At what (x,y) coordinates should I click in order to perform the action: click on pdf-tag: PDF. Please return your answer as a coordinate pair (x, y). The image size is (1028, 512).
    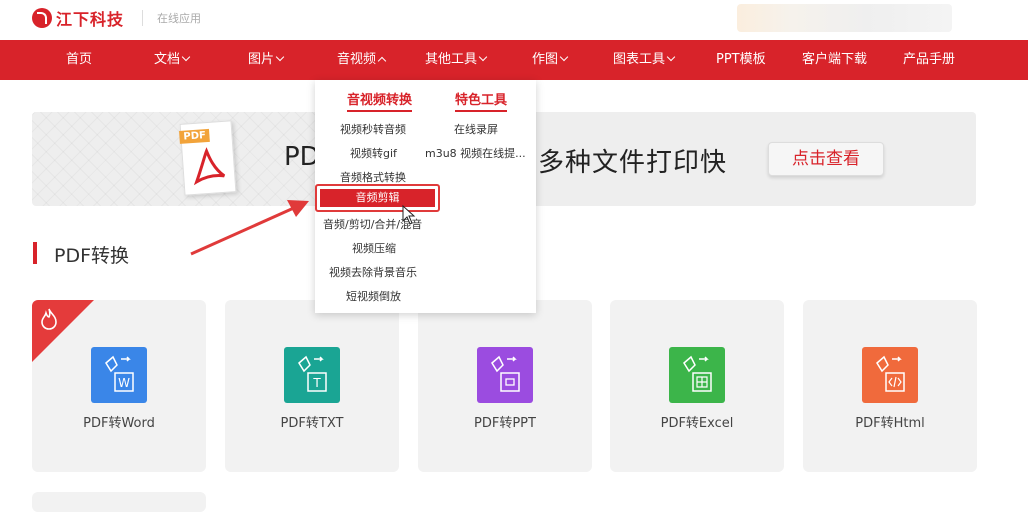
    Looking at the image, I should click on (195, 136).